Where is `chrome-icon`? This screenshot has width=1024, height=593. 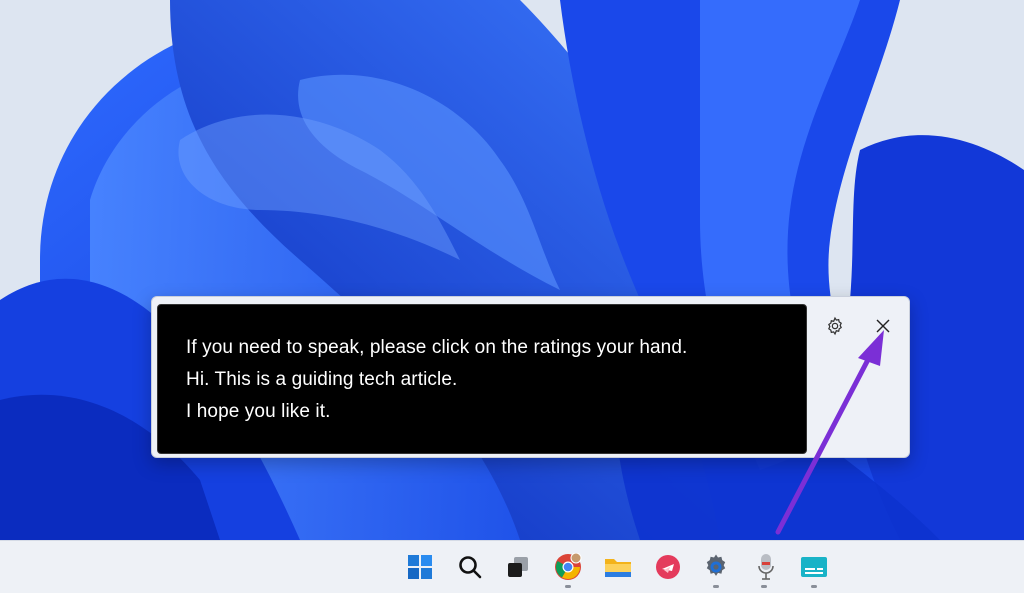
chrome-icon is located at coordinates (568, 567).